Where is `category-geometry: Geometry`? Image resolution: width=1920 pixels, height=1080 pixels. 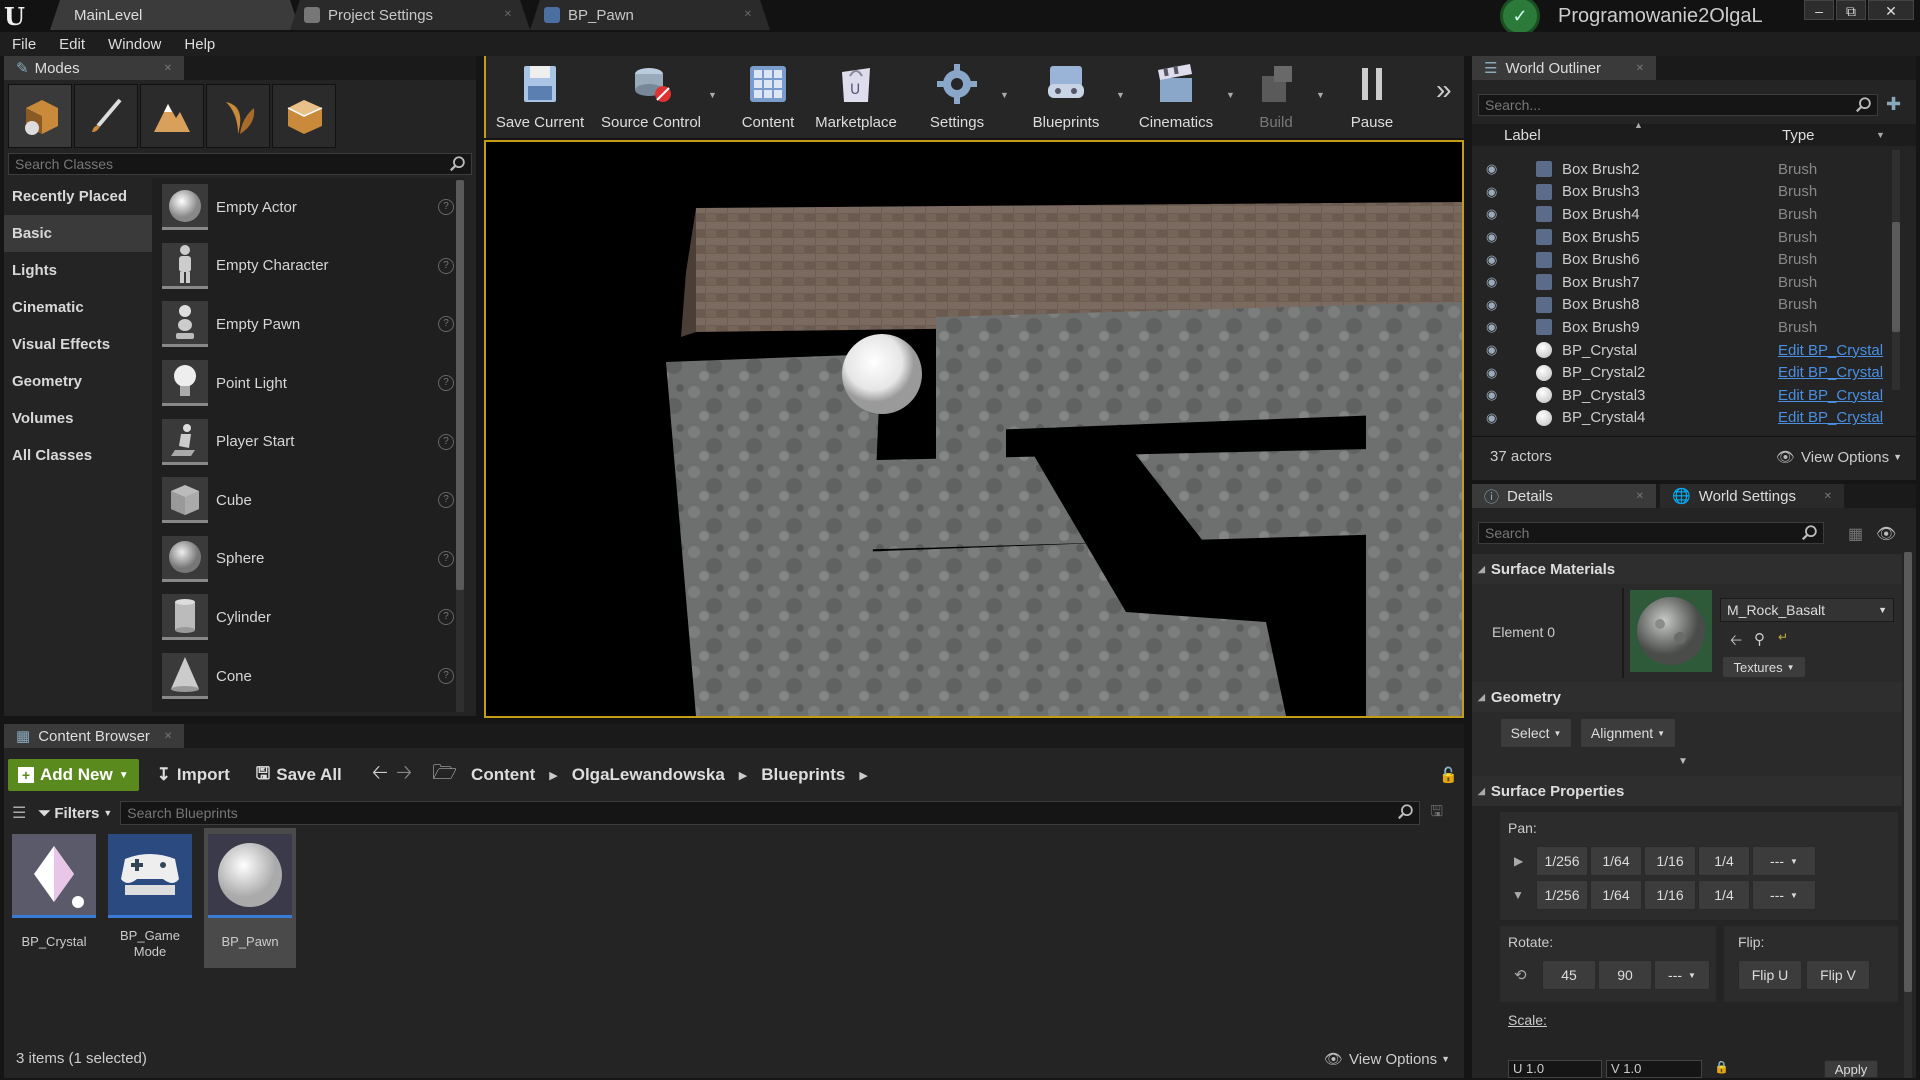 category-geometry: Geometry is located at coordinates (78, 381).